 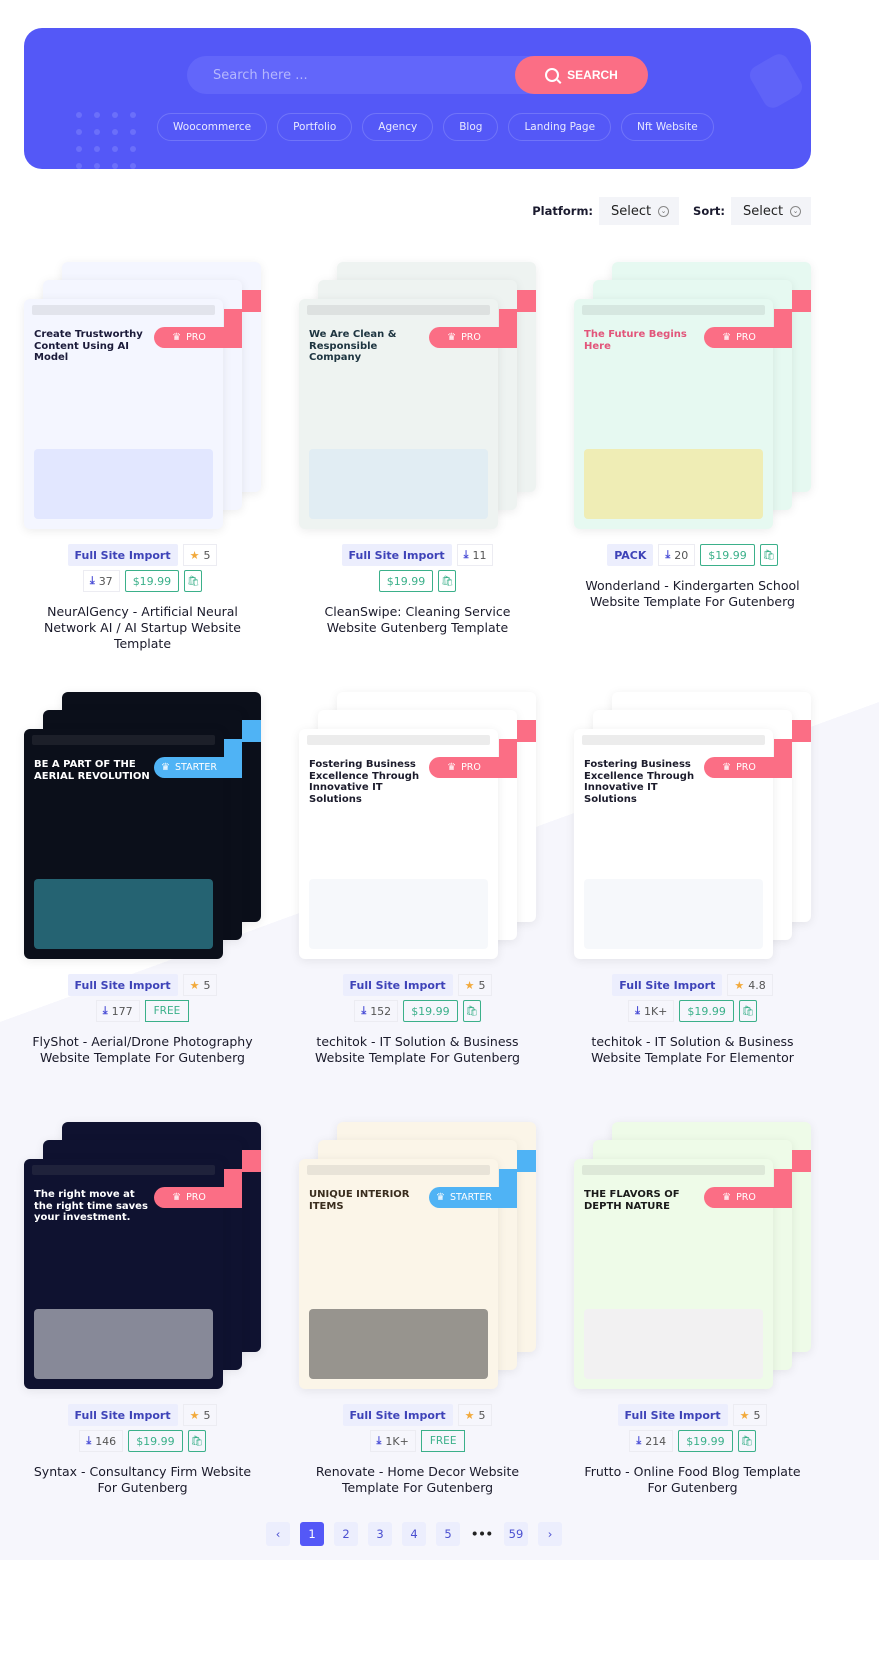 I want to click on page-button: 1, so click(x=312, y=1534).